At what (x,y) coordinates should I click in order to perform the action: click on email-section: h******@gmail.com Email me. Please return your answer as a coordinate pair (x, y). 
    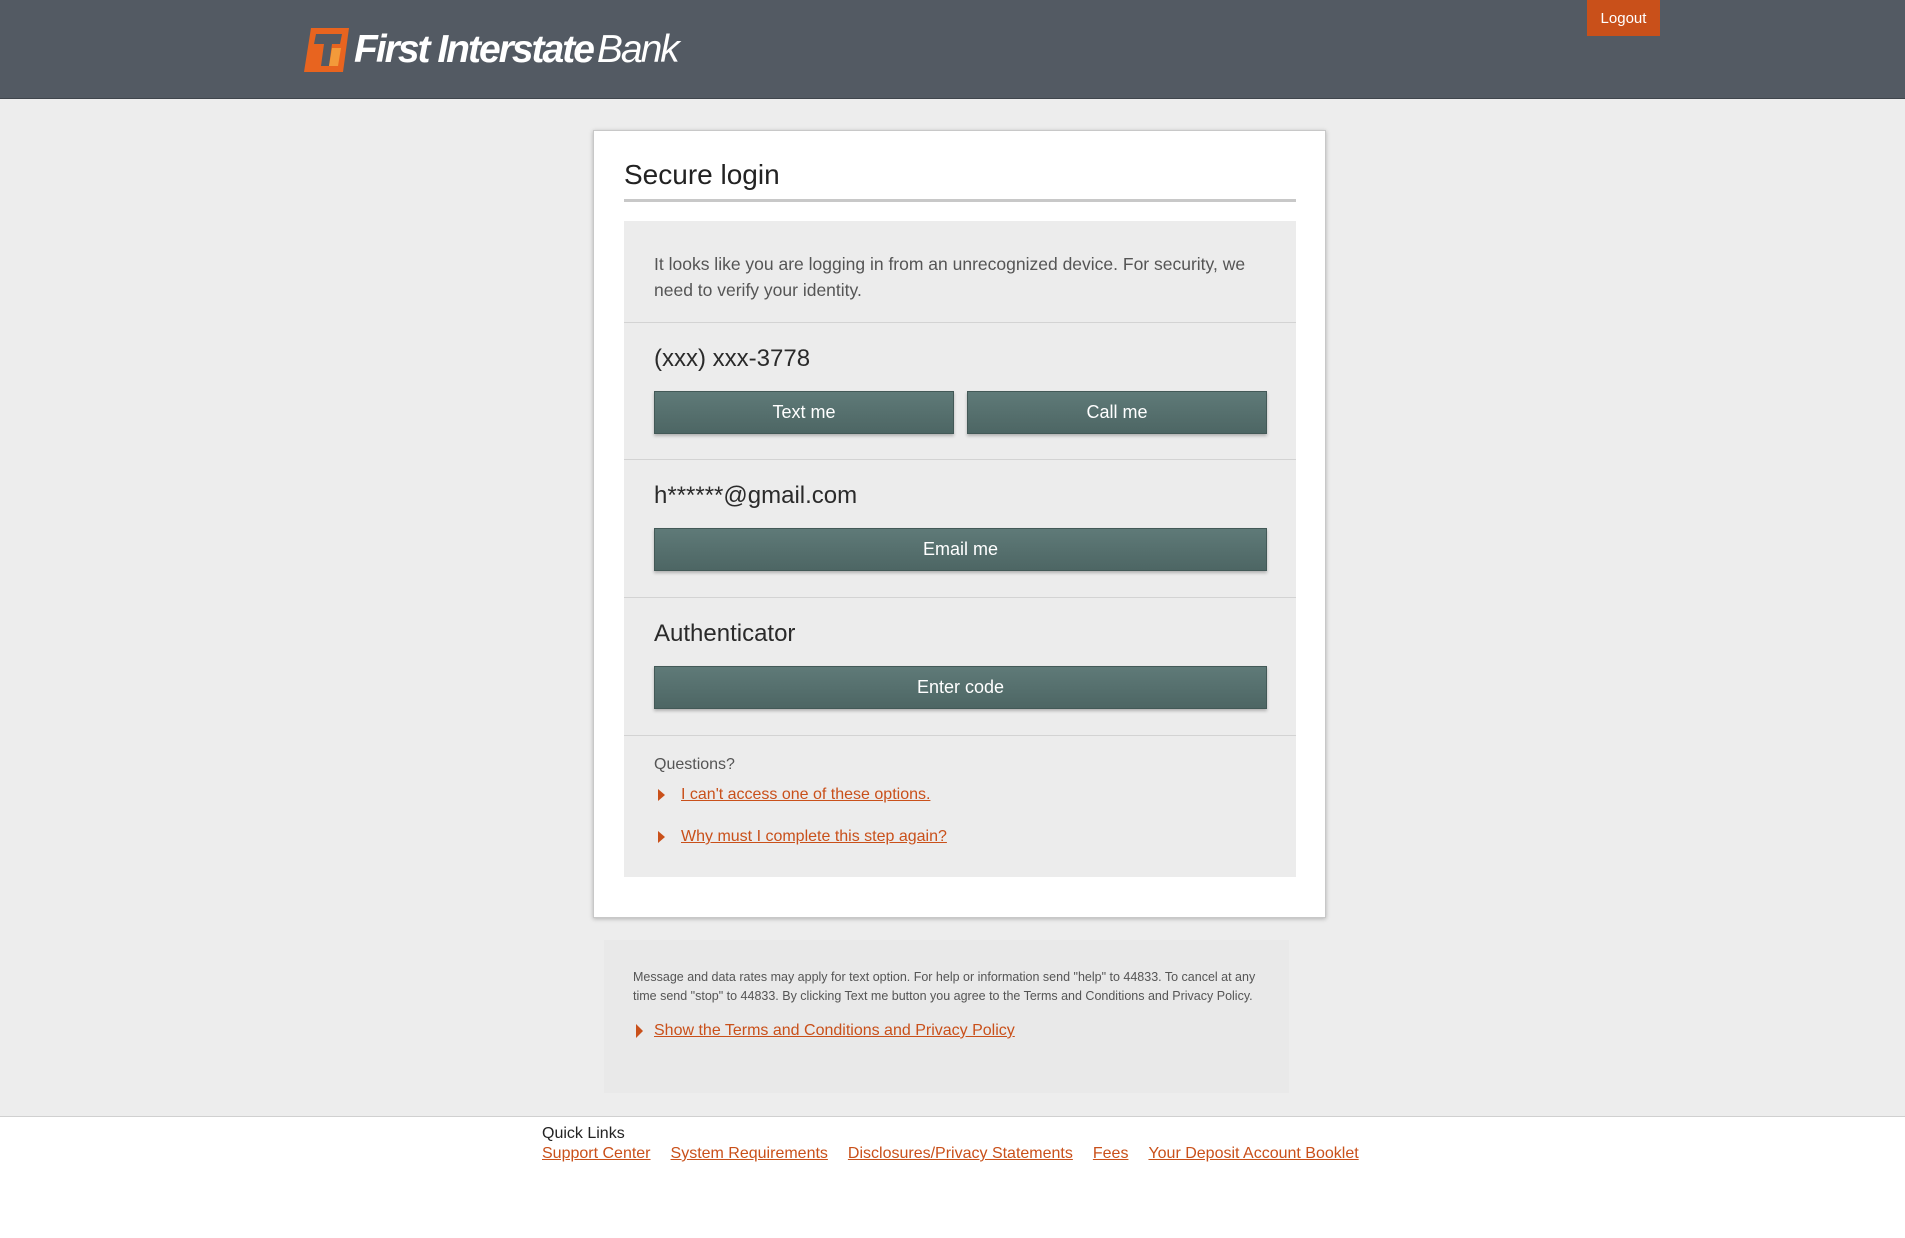
    Looking at the image, I should click on (960, 529).